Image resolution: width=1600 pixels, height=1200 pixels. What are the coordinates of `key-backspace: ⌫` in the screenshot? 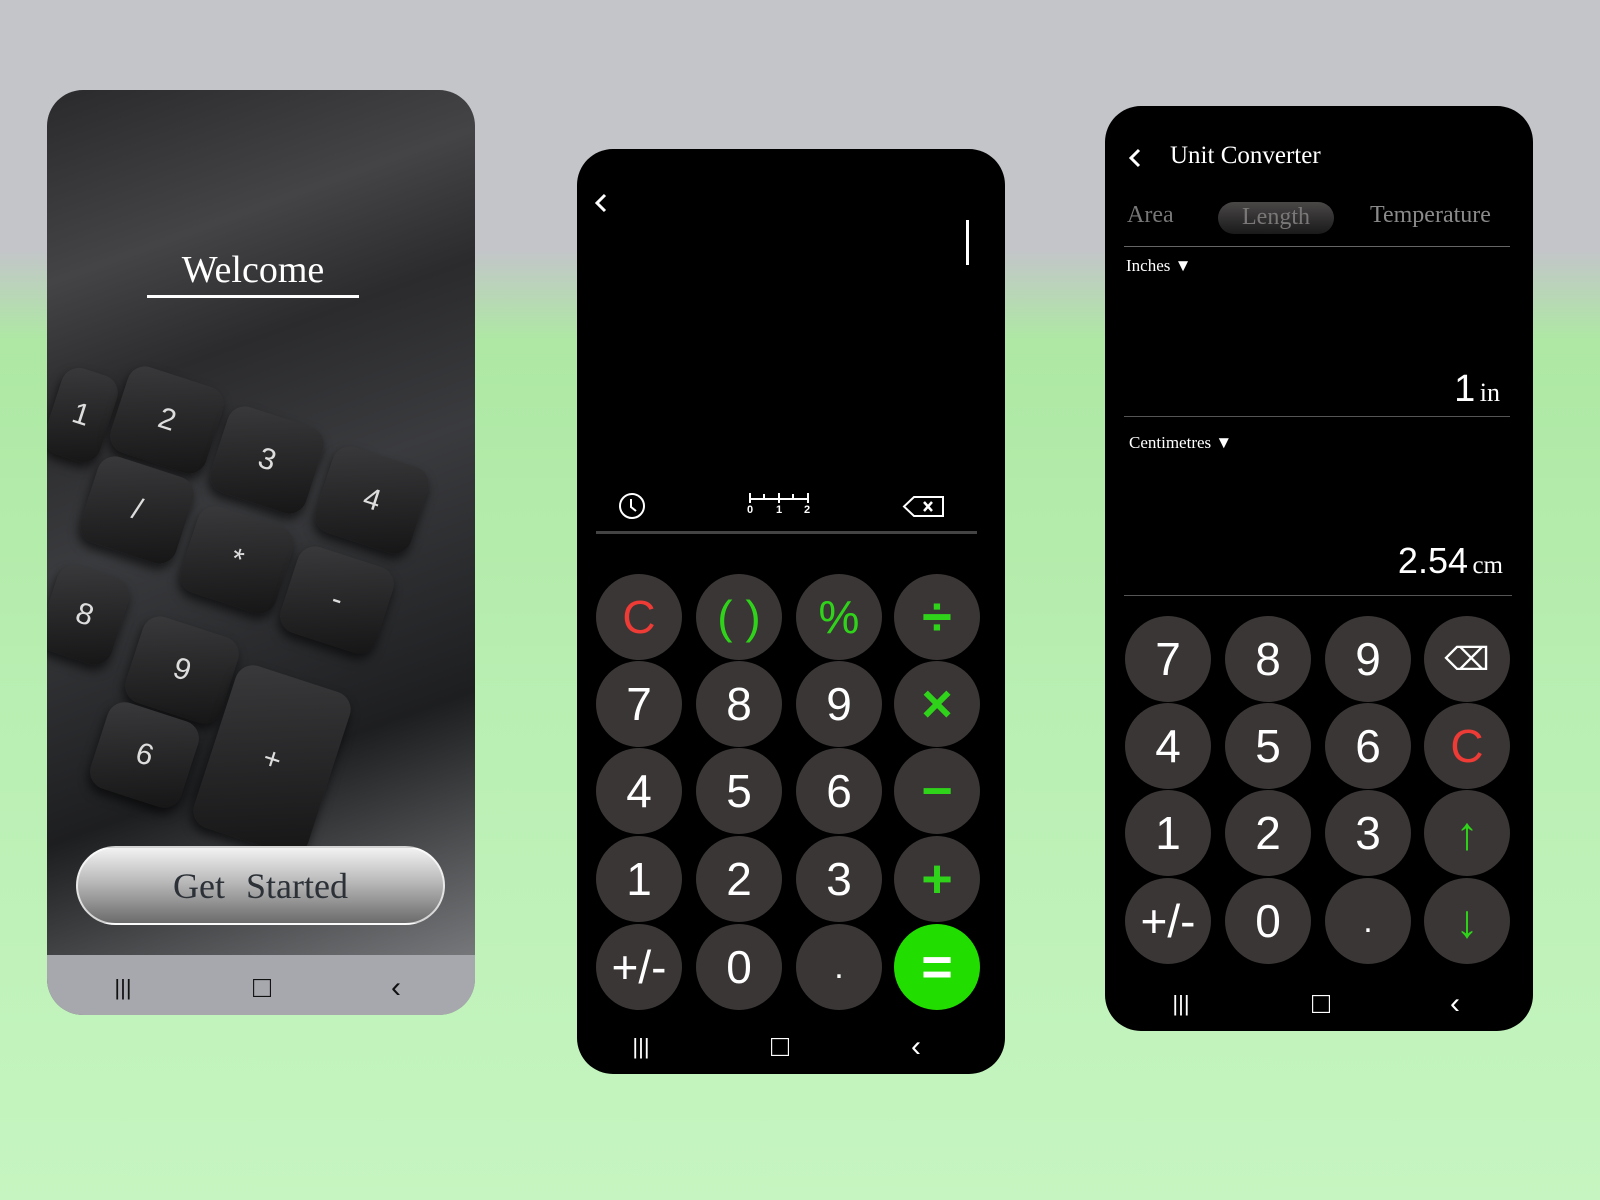 It's located at (1467, 659).